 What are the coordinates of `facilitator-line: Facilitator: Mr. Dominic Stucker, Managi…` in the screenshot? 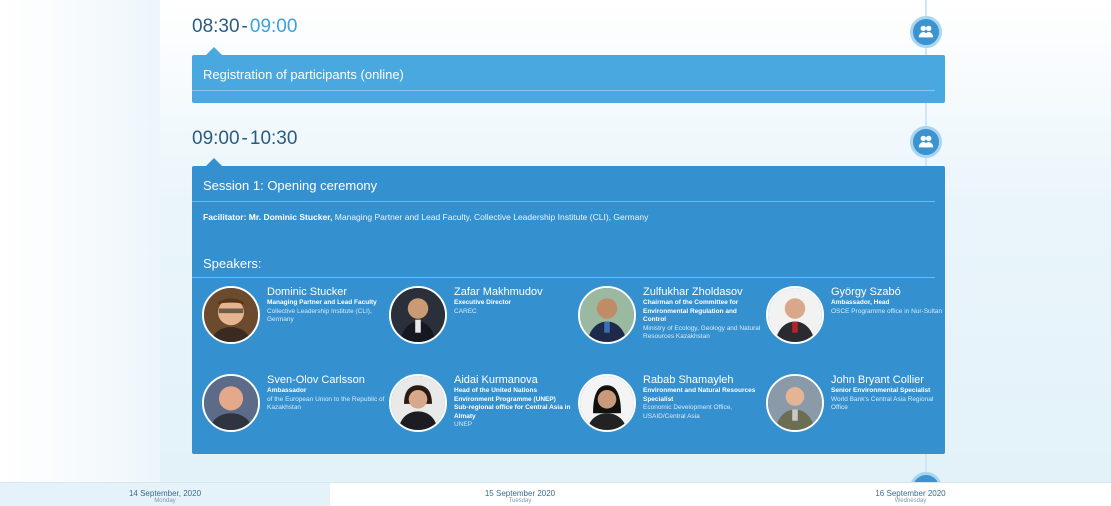 It's located at (568, 217).